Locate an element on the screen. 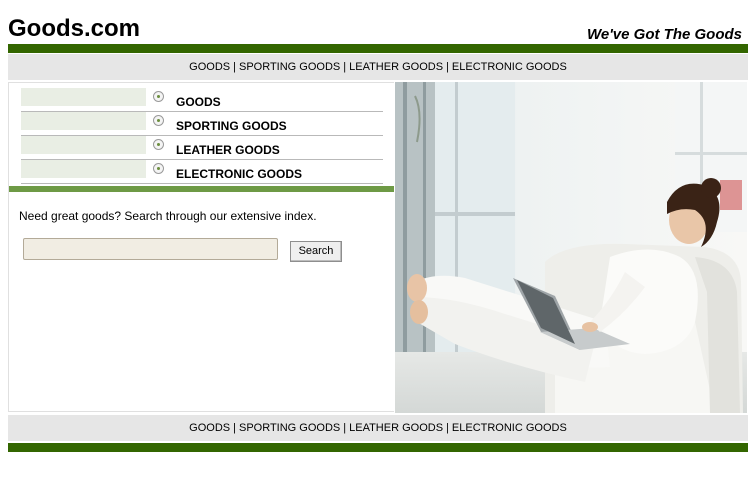 Image resolution: width=748 pixels, height=480 pixels. menu-item-goods: GOODS is located at coordinates (202, 99).